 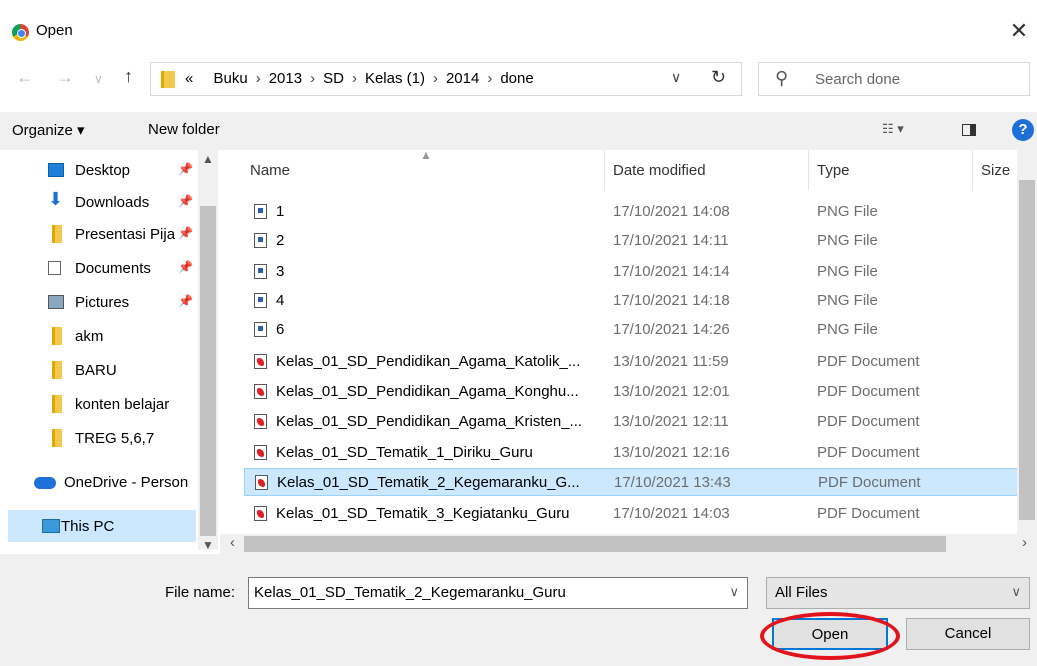 What do you see at coordinates (98, 404) in the screenshot?
I see `sidebar-item-konten-belajar: konten belajar` at bounding box center [98, 404].